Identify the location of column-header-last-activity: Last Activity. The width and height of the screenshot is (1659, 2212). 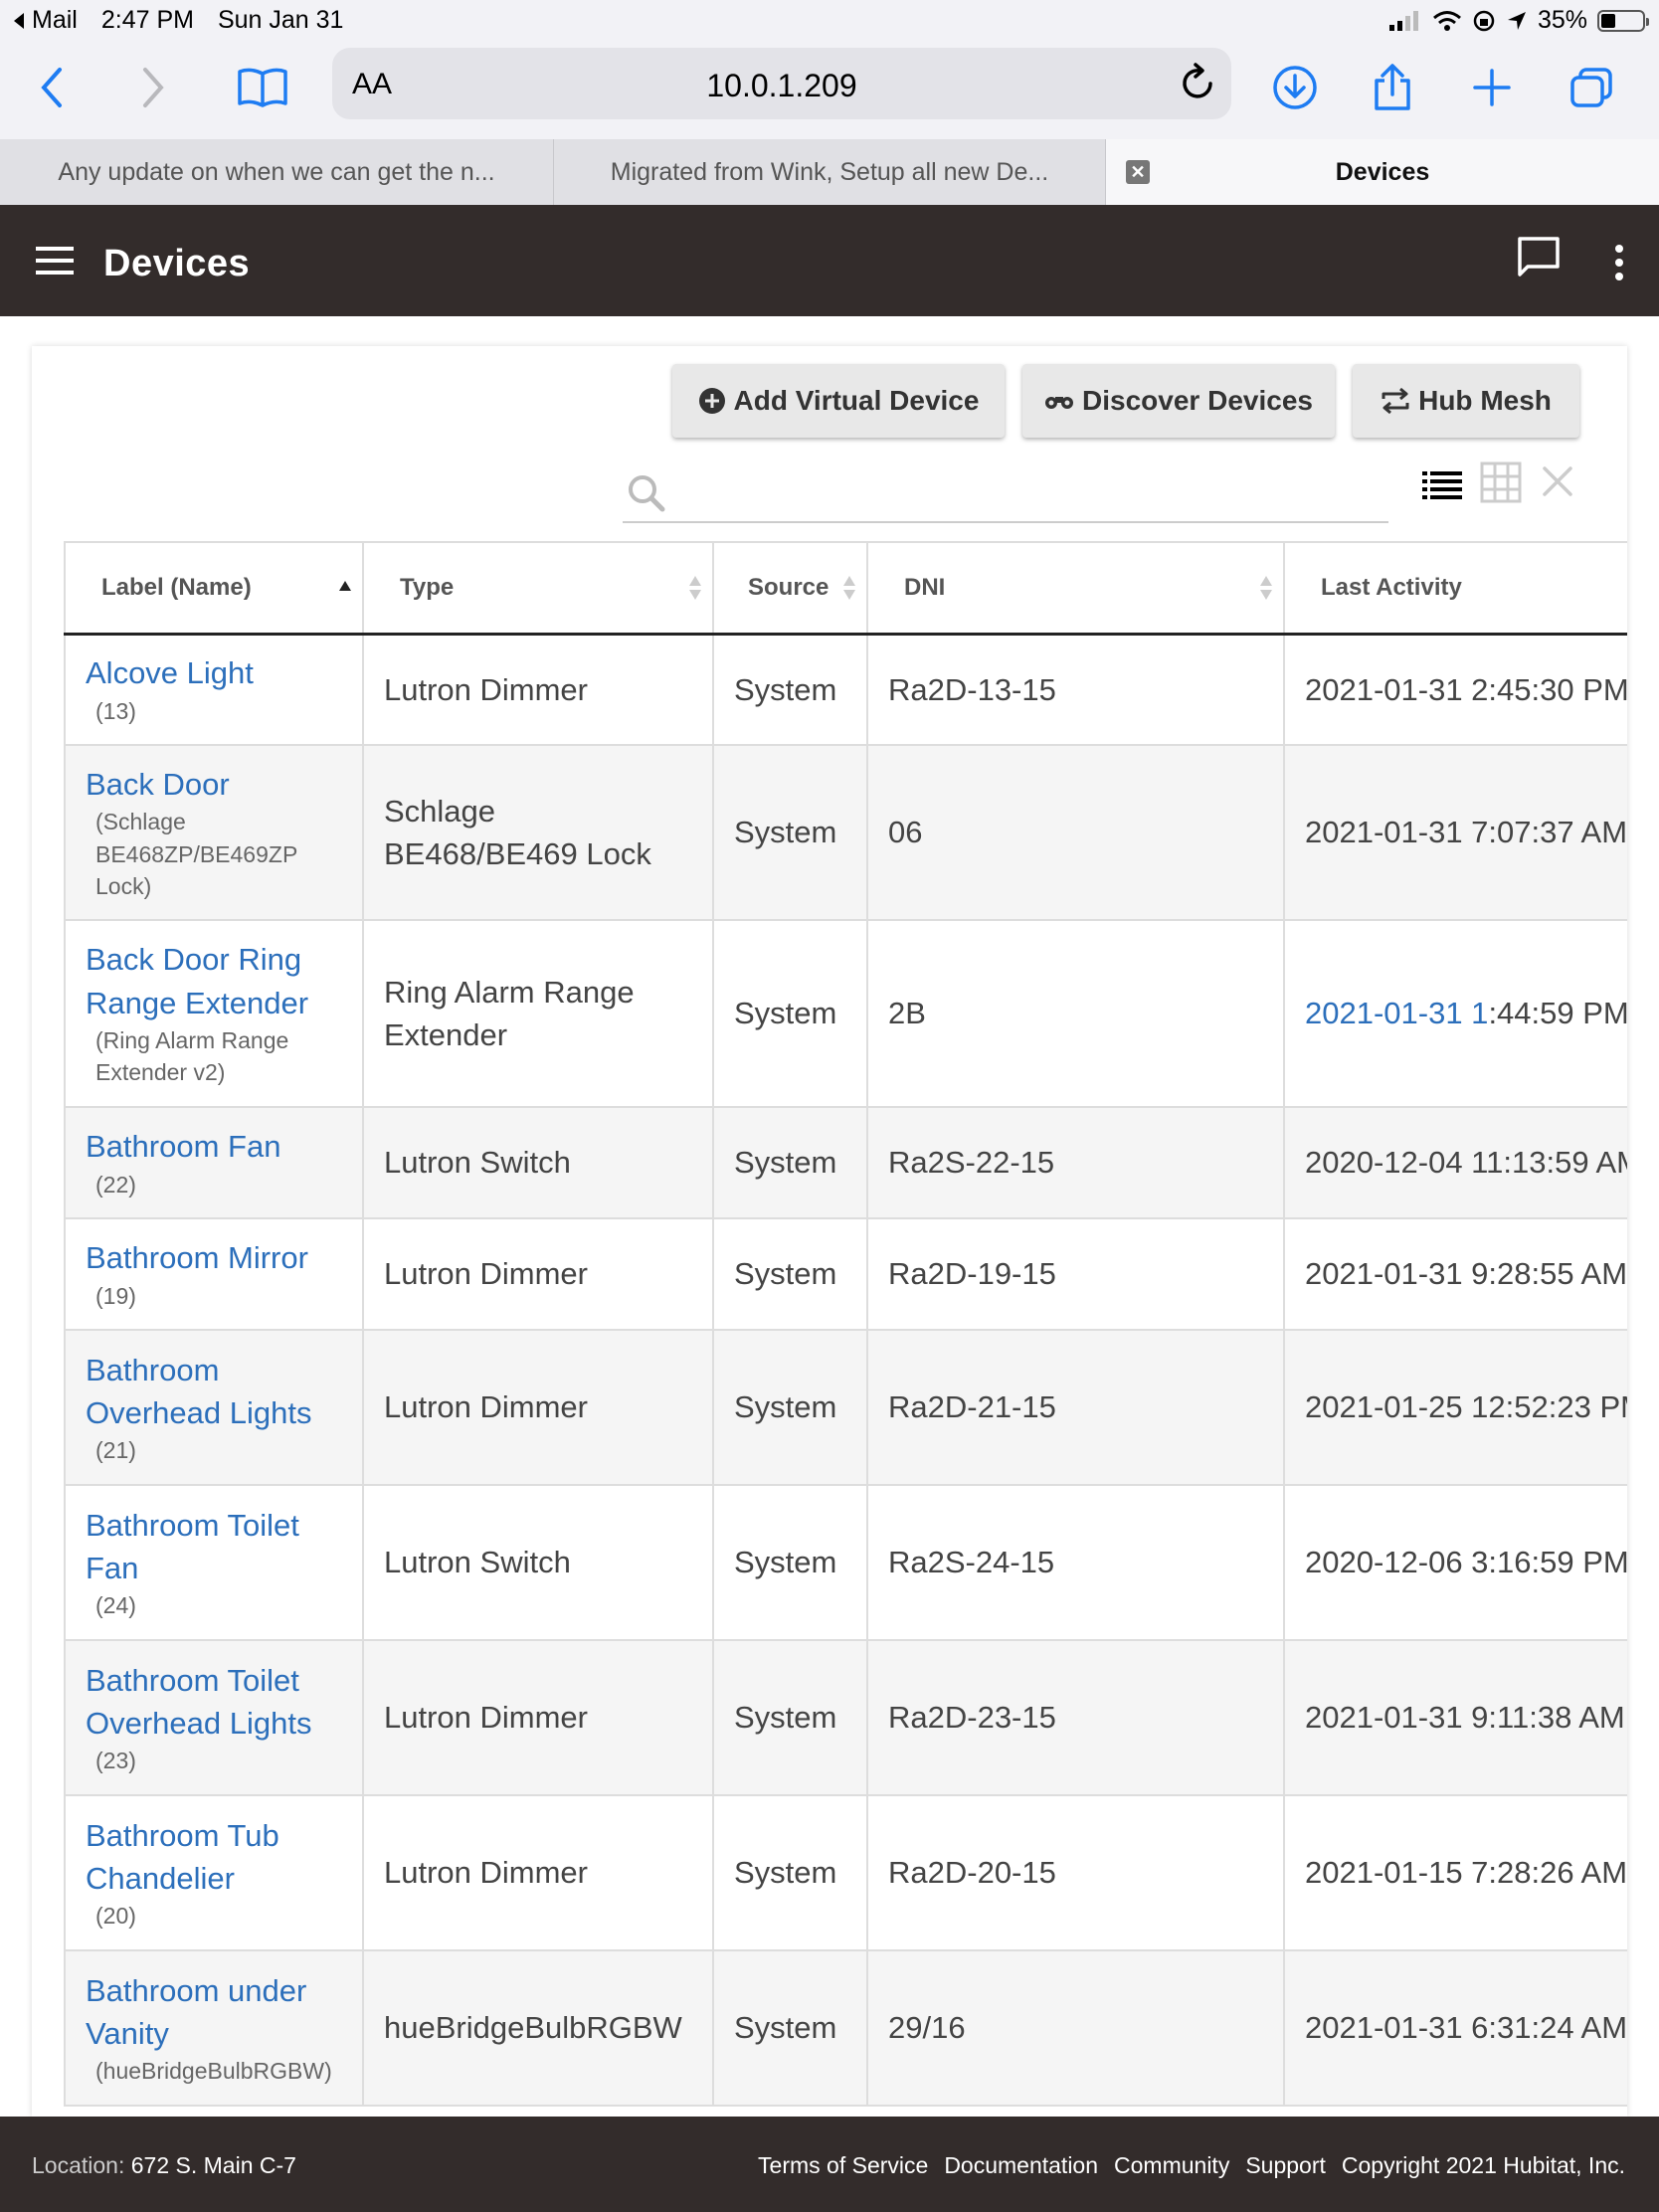
(1455, 588).